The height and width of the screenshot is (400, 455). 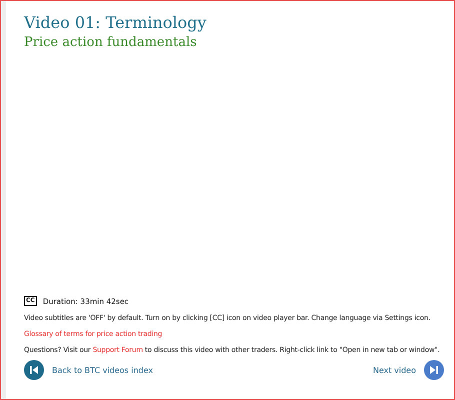 What do you see at coordinates (394, 370) in the screenshot?
I see `next-video-link: Next video` at bounding box center [394, 370].